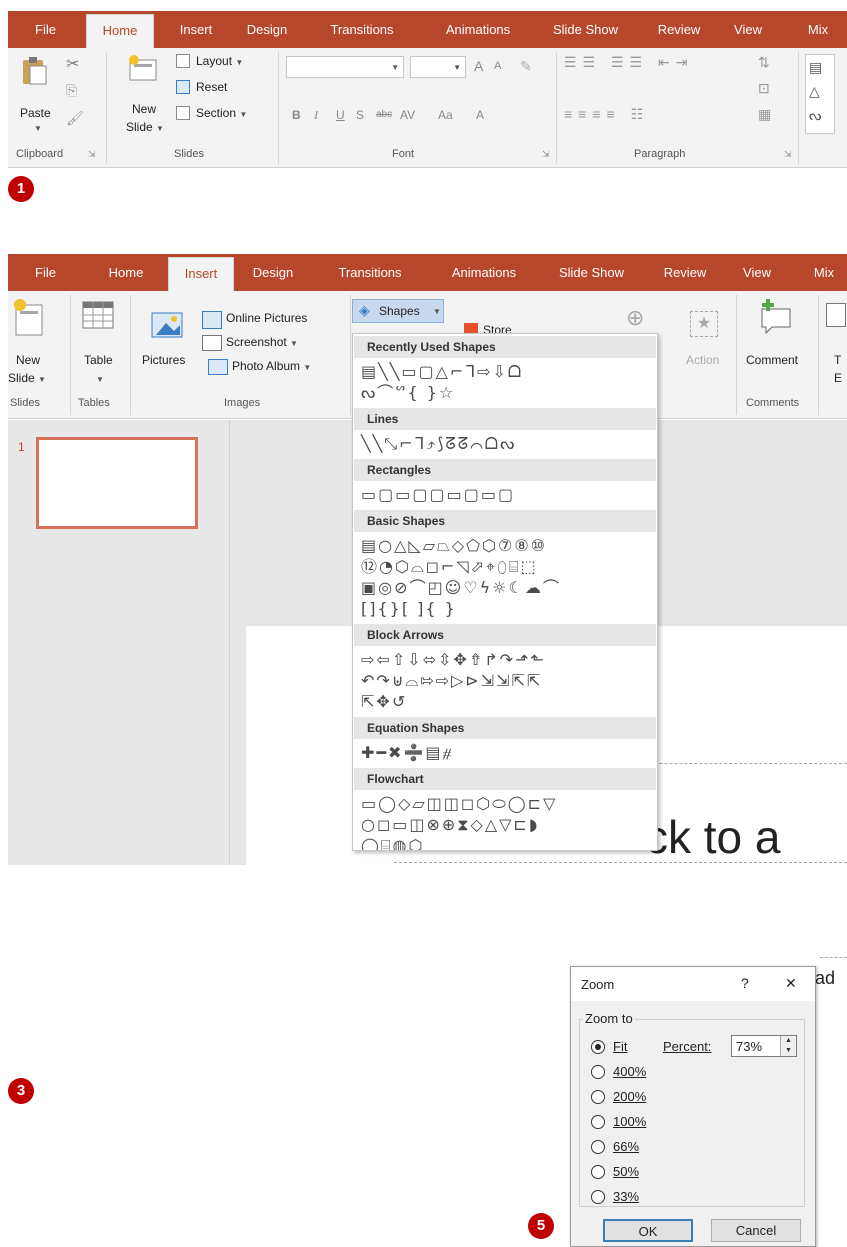 Image resolution: width=847 pixels, height=1247 pixels. I want to click on shape-row: ▭◯◇▱◫◫◻⬡⬭◯⊏▽, so click(459, 804).